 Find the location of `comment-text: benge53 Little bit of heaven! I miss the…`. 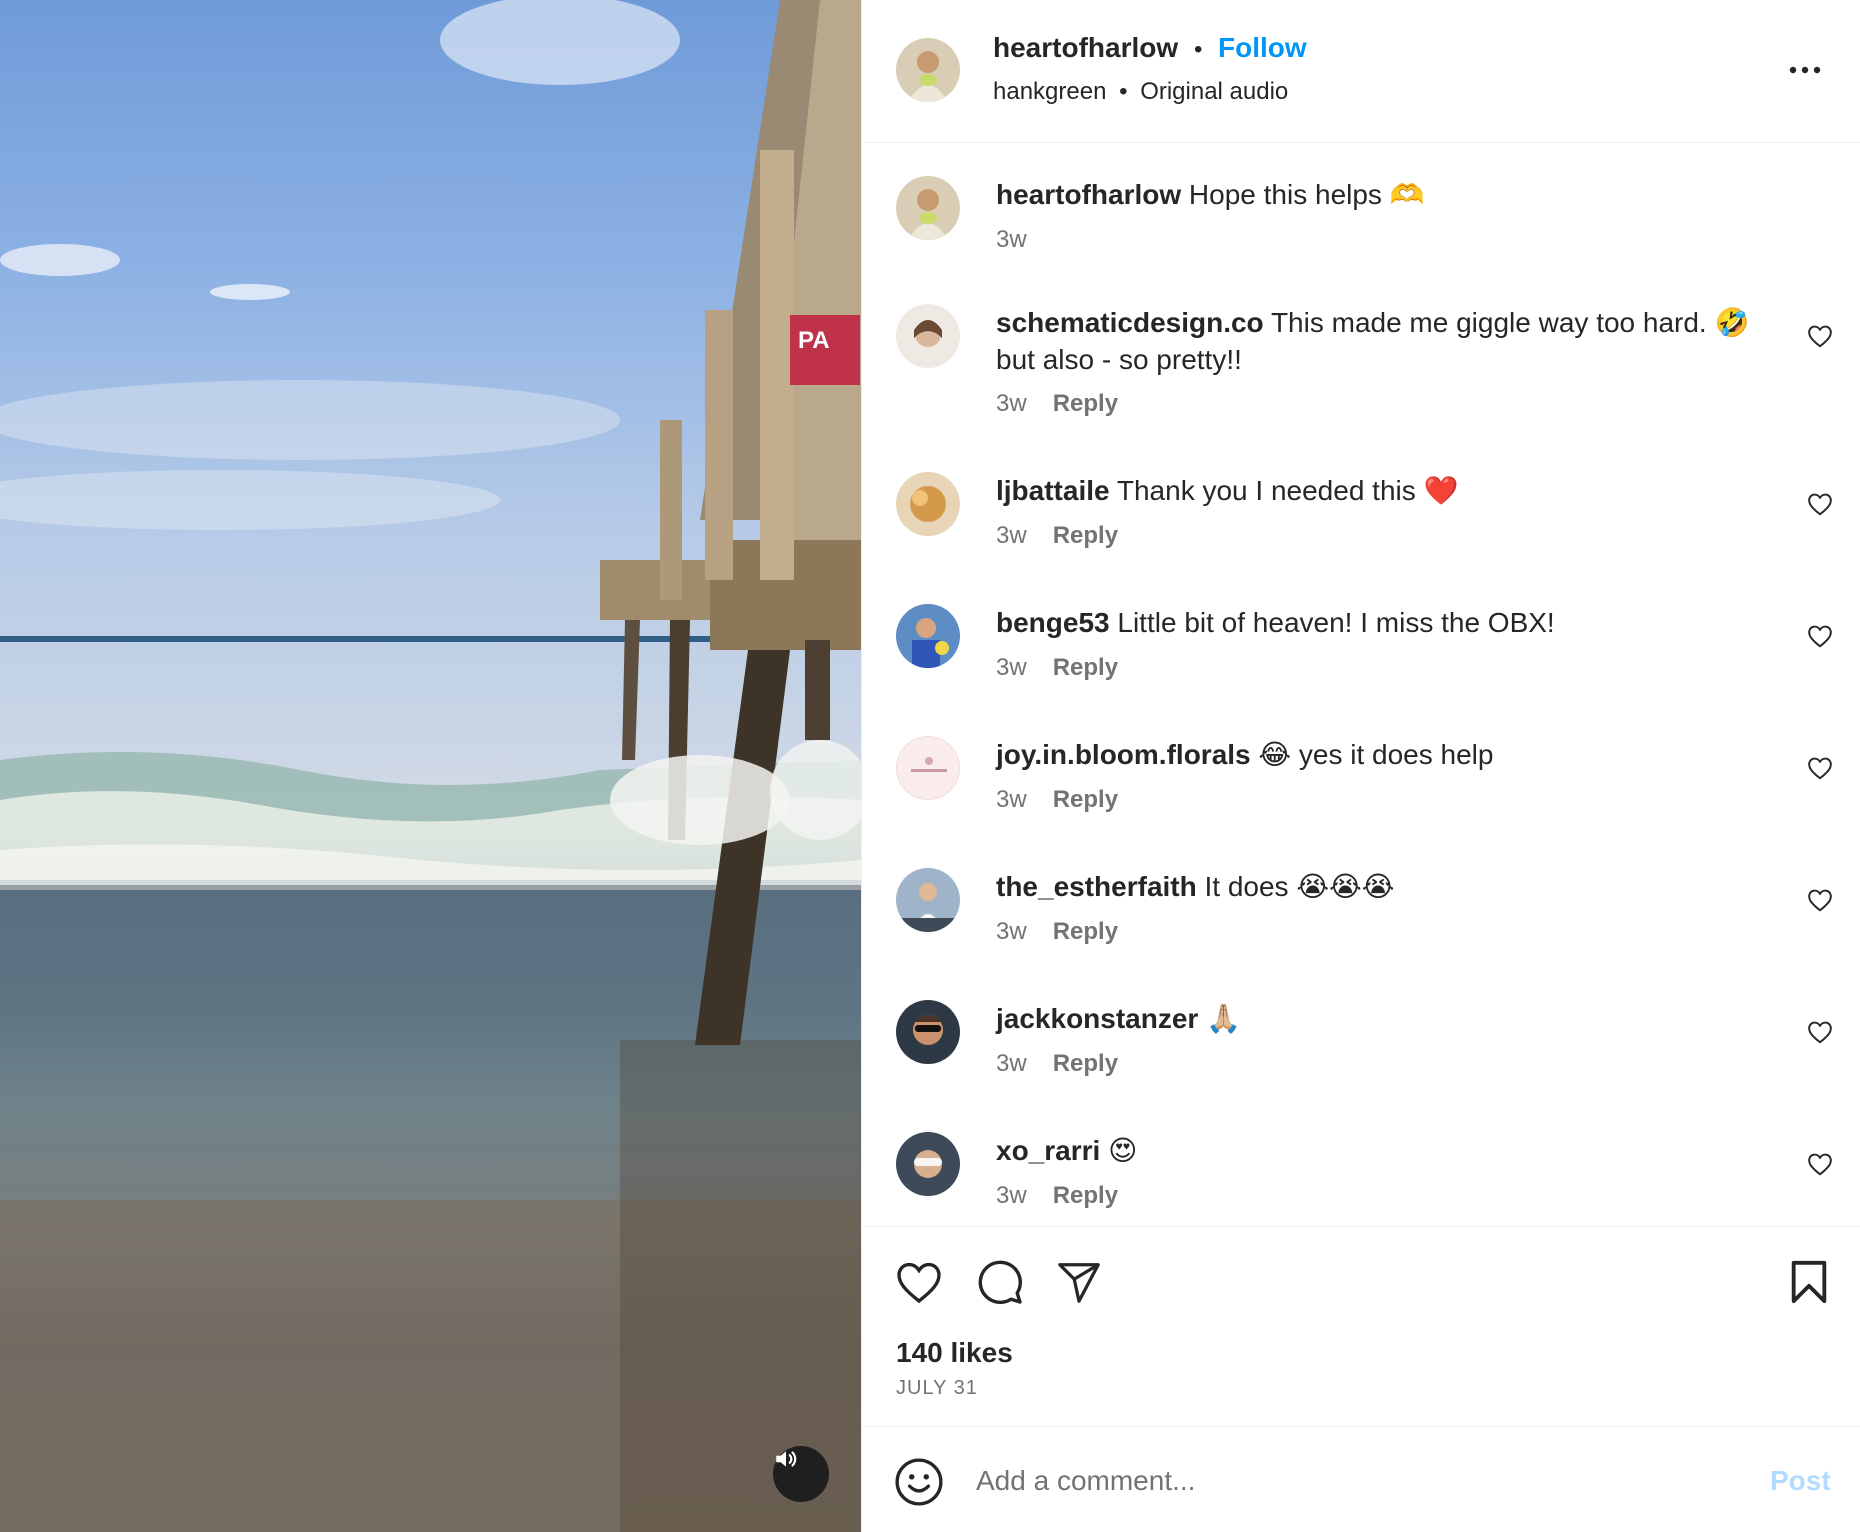

comment-text: benge53 Little bit of heaven! I miss the… is located at coordinates (1381, 622).